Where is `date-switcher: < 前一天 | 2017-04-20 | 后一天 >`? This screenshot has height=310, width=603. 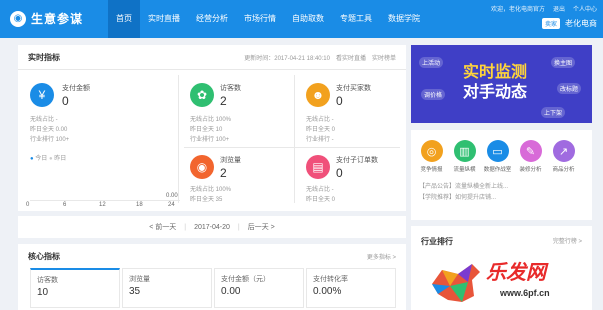 date-switcher: < 前一天 | 2017-04-20 | 后一天 > is located at coordinates (212, 227).